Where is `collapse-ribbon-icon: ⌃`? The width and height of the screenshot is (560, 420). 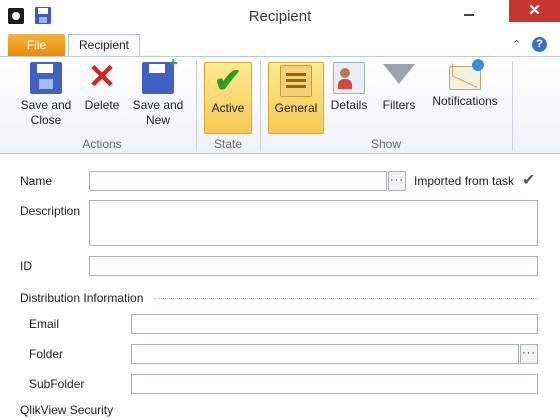
collapse-ribbon-icon: ⌃ is located at coordinates (516, 44).